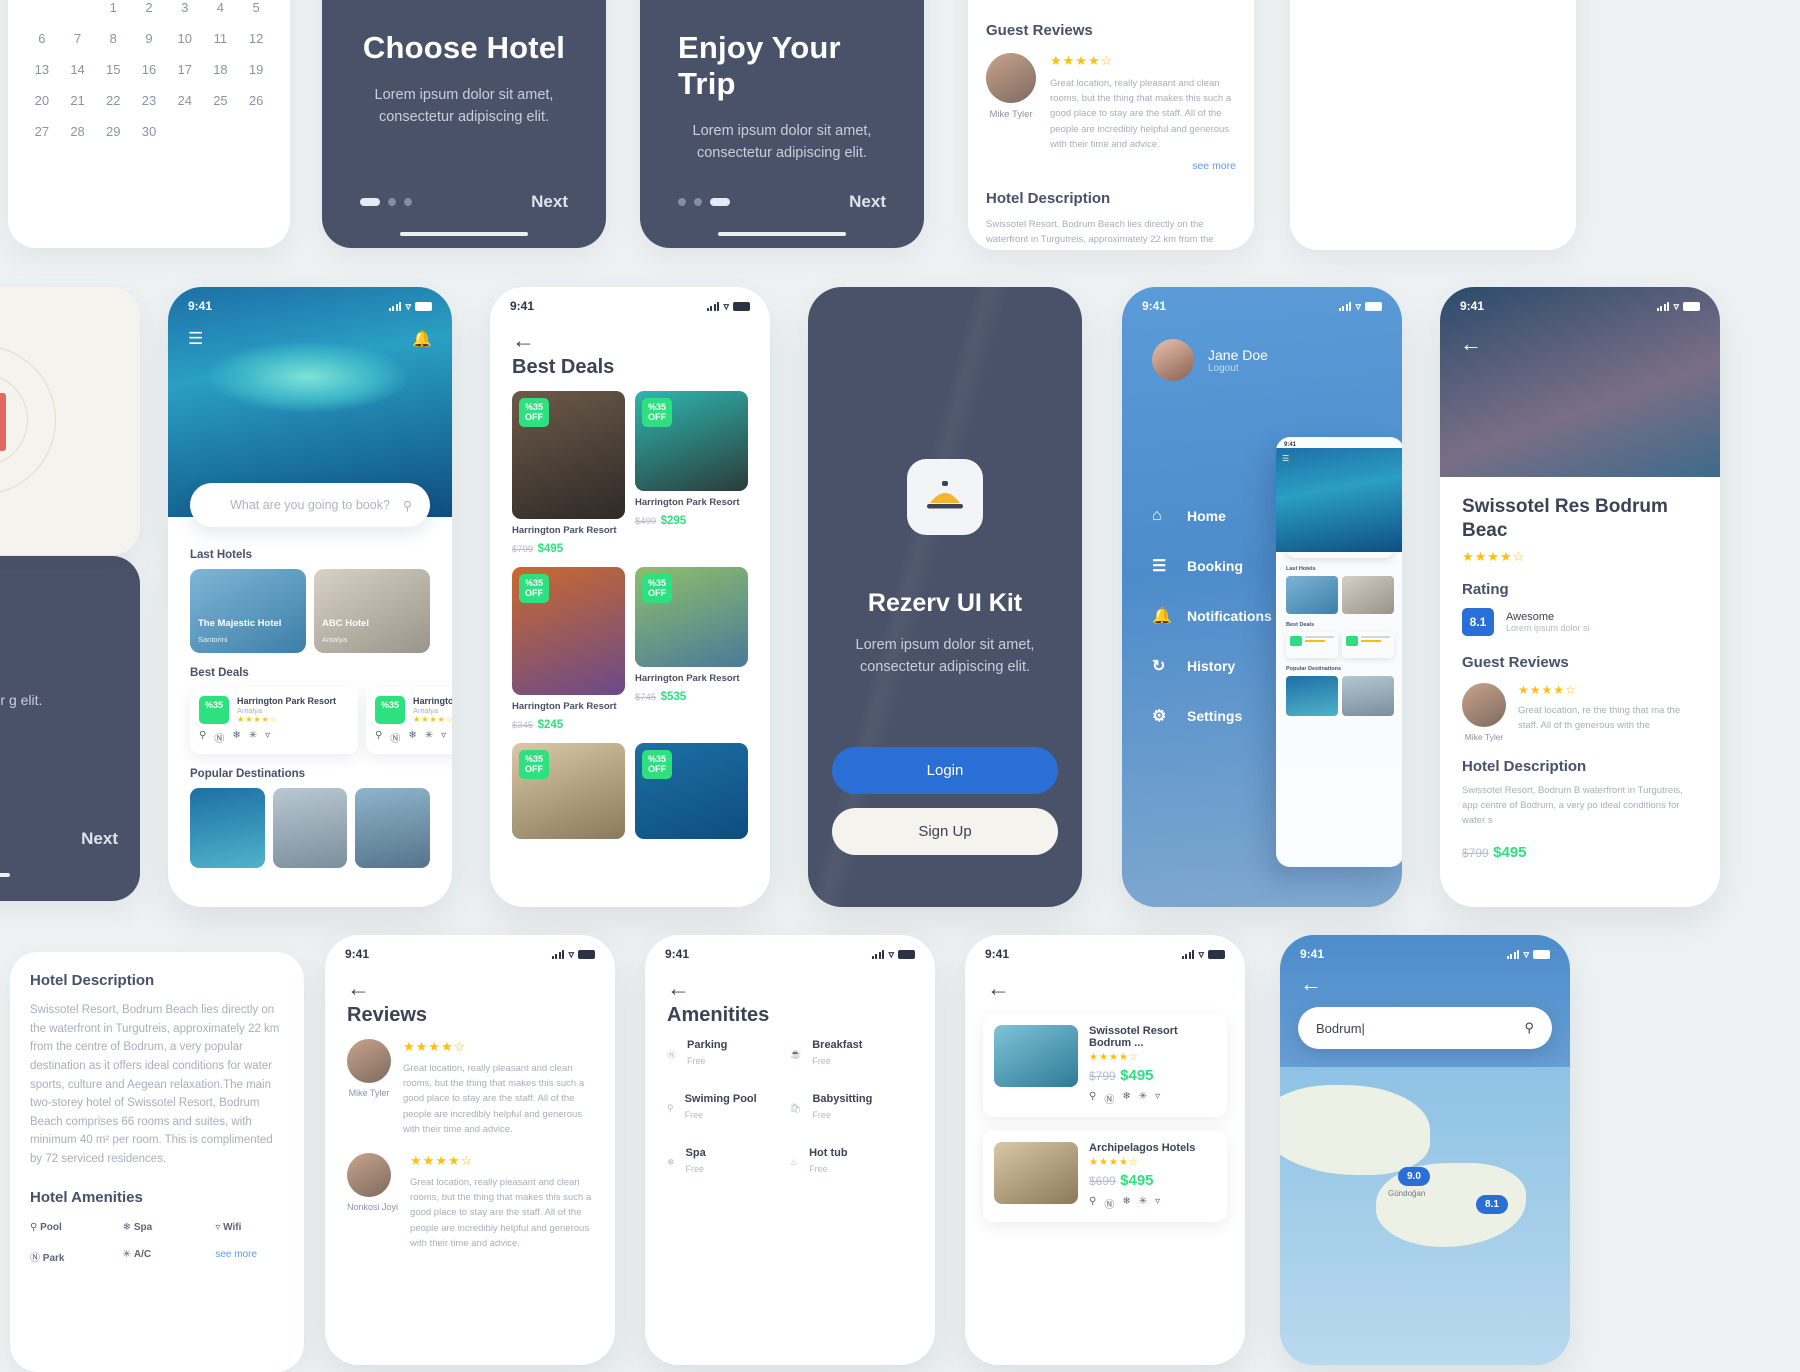  What do you see at coordinates (1105, 1176) in the screenshot?
I see `result-card: Archipelagos Hotels ★★★★☆ $699 $495 ⚲ Ⓝ ❄ ✳ ▿` at bounding box center [1105, 1176].